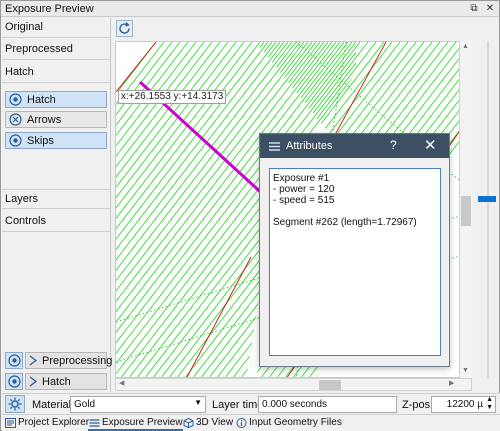 The height and width of the screenshot is (431, 500). I want to click on section-controls: Controls, so click(56, 222).